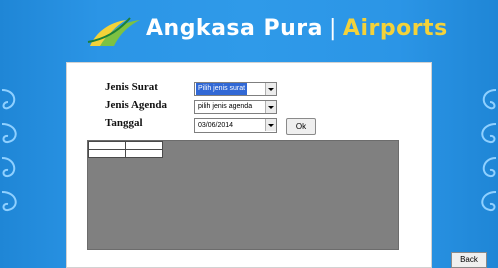  I want to click on jenis-surat-value: Pilih jenis surat, so click(222, 89).